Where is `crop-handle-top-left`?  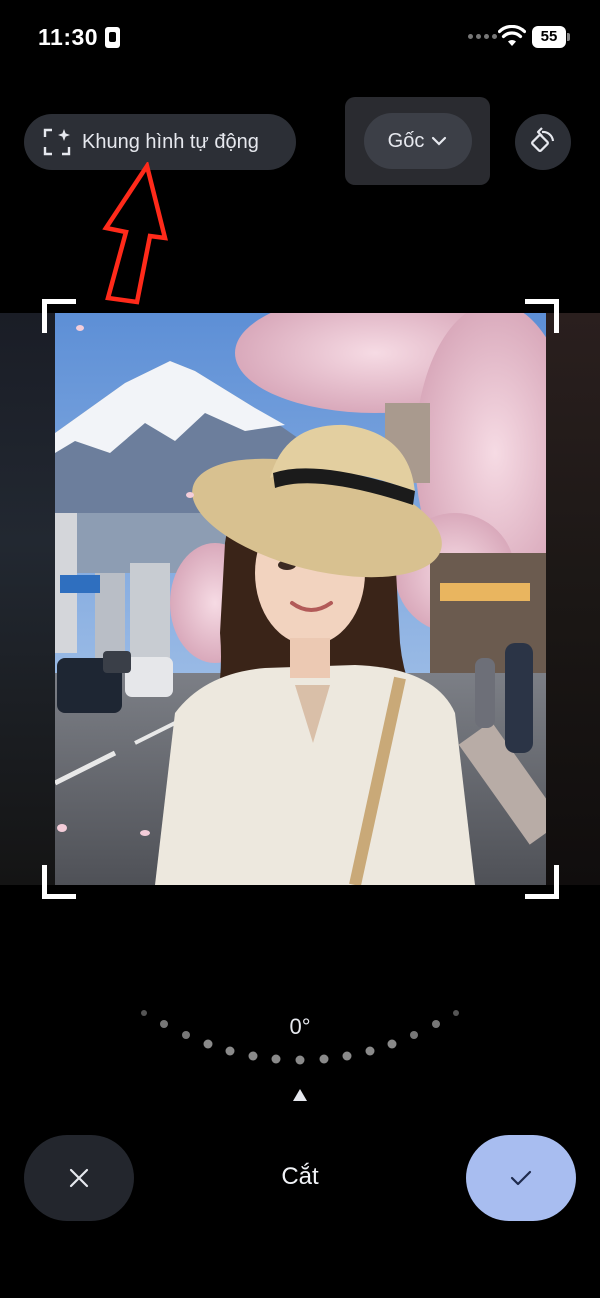 crop-handle-top-left is located at coordinates (59, 316).